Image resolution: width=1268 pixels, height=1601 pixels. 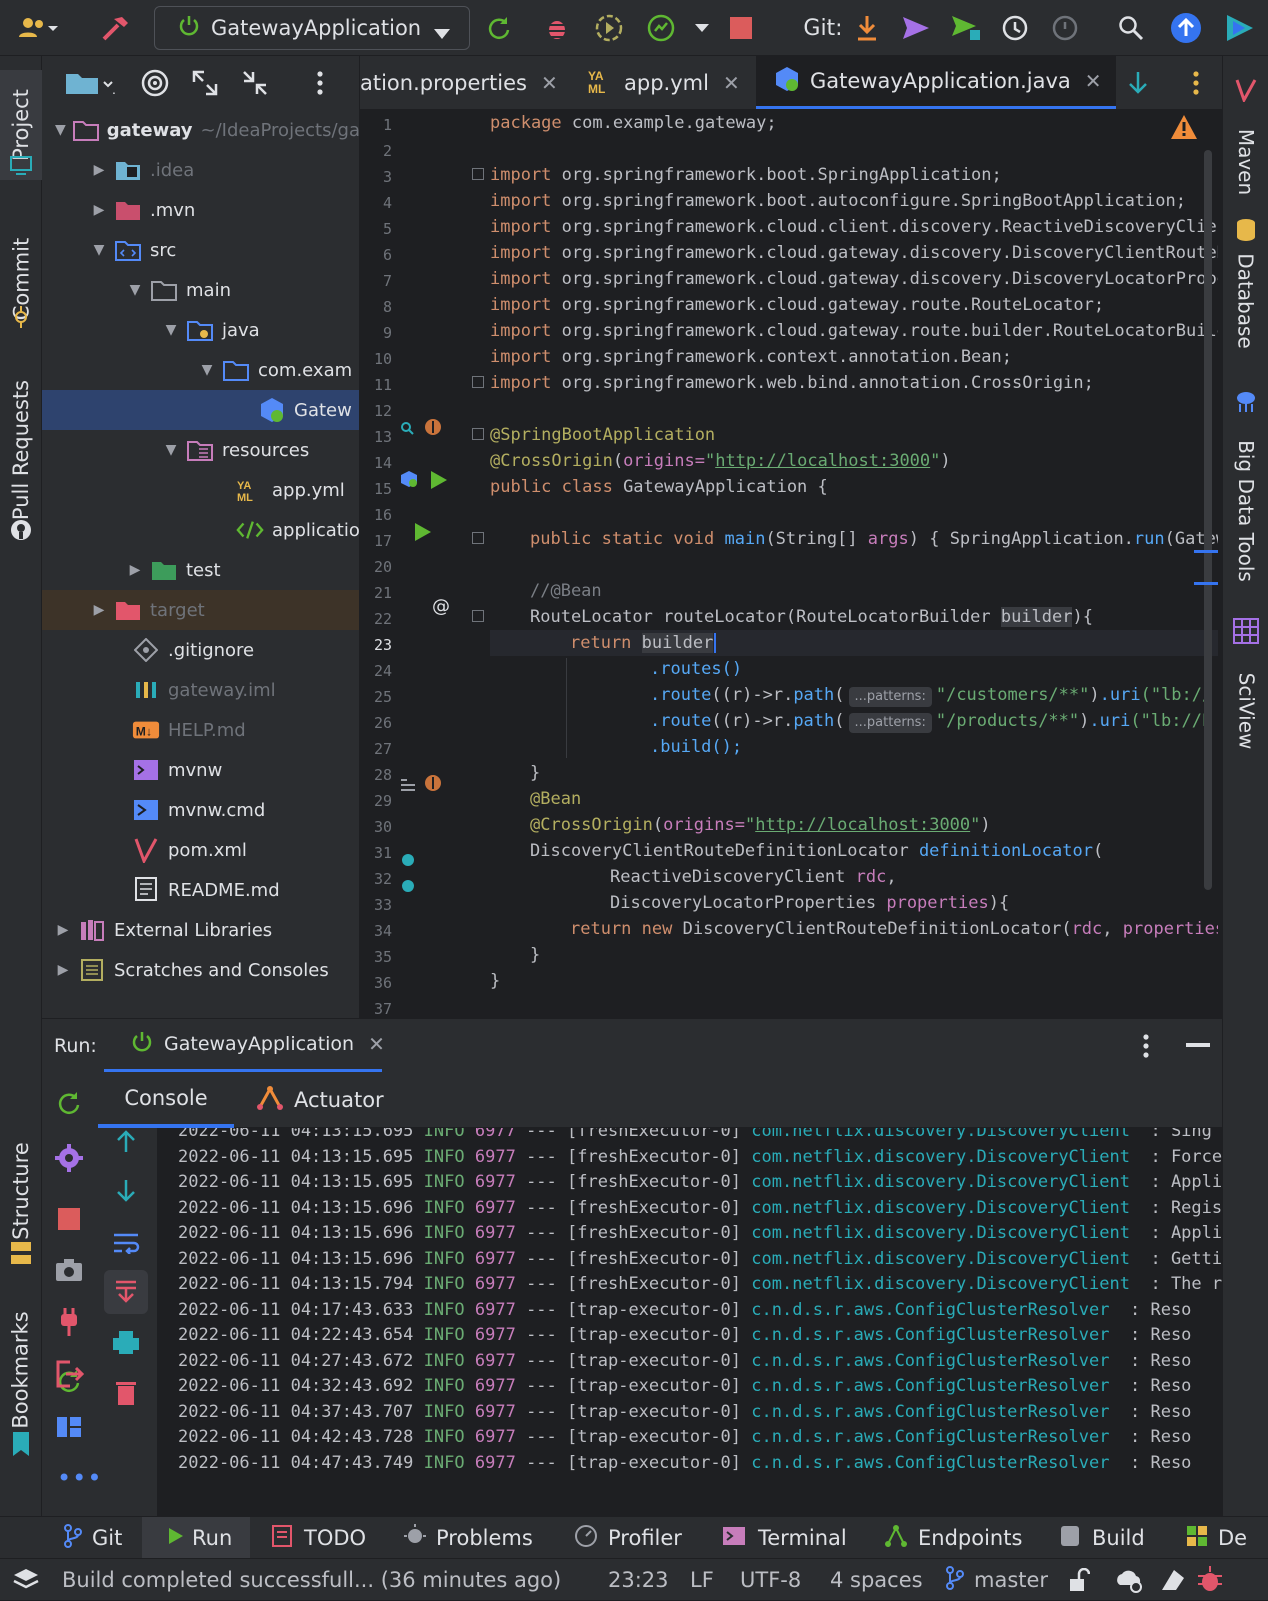 What do you see at coordinates (69, 1160) in the screenshot?
I see `gear-icon` at bounding box center [69, 1160].